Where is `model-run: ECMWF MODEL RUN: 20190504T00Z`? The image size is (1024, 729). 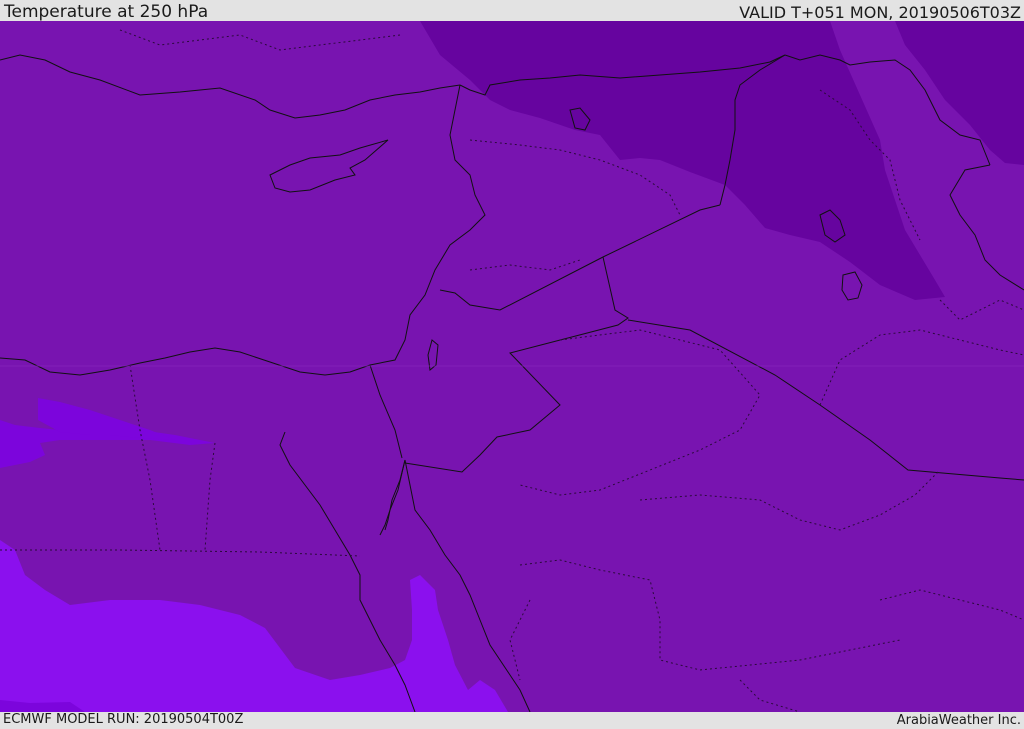 model-run: ECMWF MODEL RUN: 20190504T00Z is located at coordinates (123, 719).